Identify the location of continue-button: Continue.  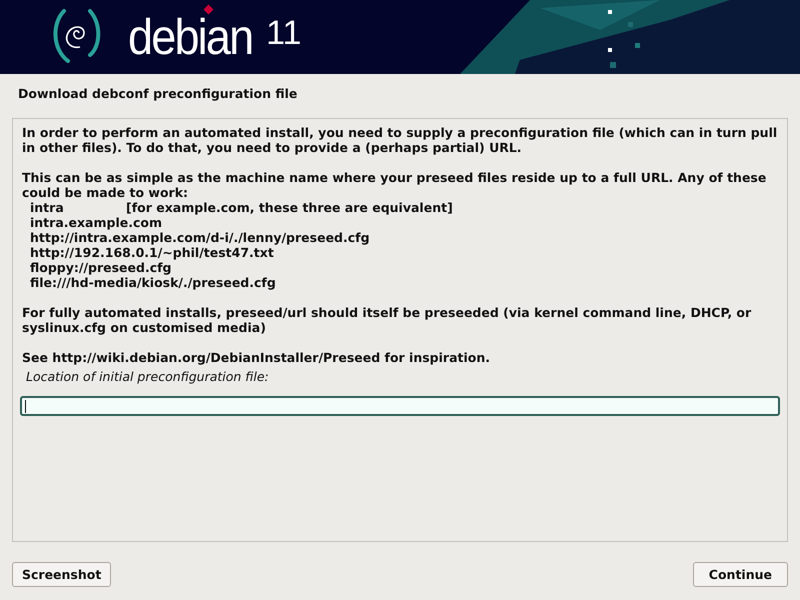
(740, 574).